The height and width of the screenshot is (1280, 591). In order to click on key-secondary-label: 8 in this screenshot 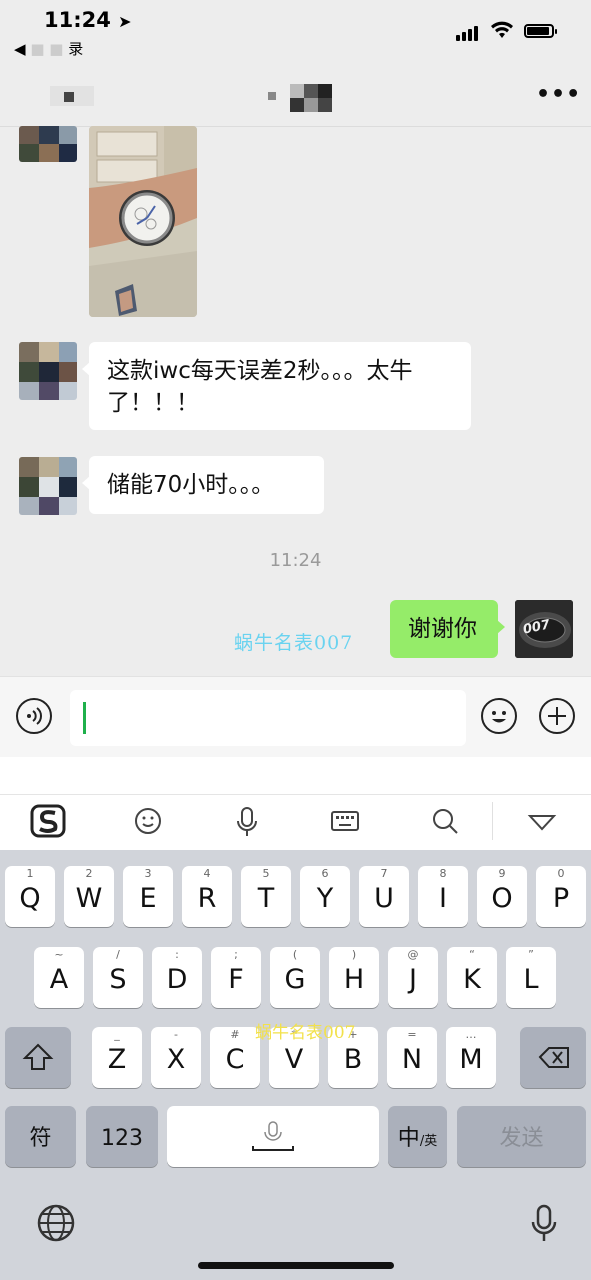, I will do `click(443, 873)`.